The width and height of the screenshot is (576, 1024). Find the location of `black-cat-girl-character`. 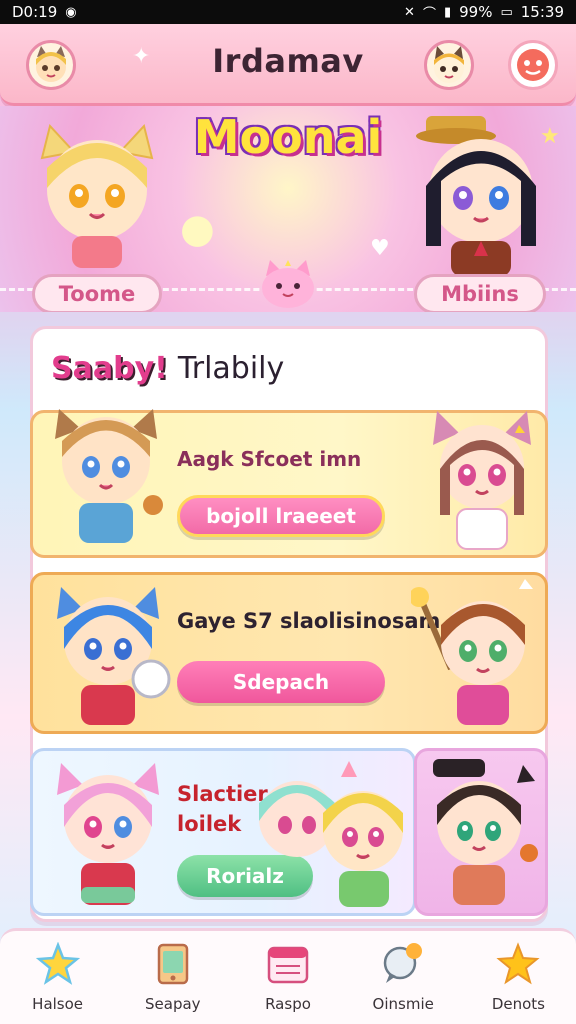

black-cat-girl-character is located at coordinates (482, 834).